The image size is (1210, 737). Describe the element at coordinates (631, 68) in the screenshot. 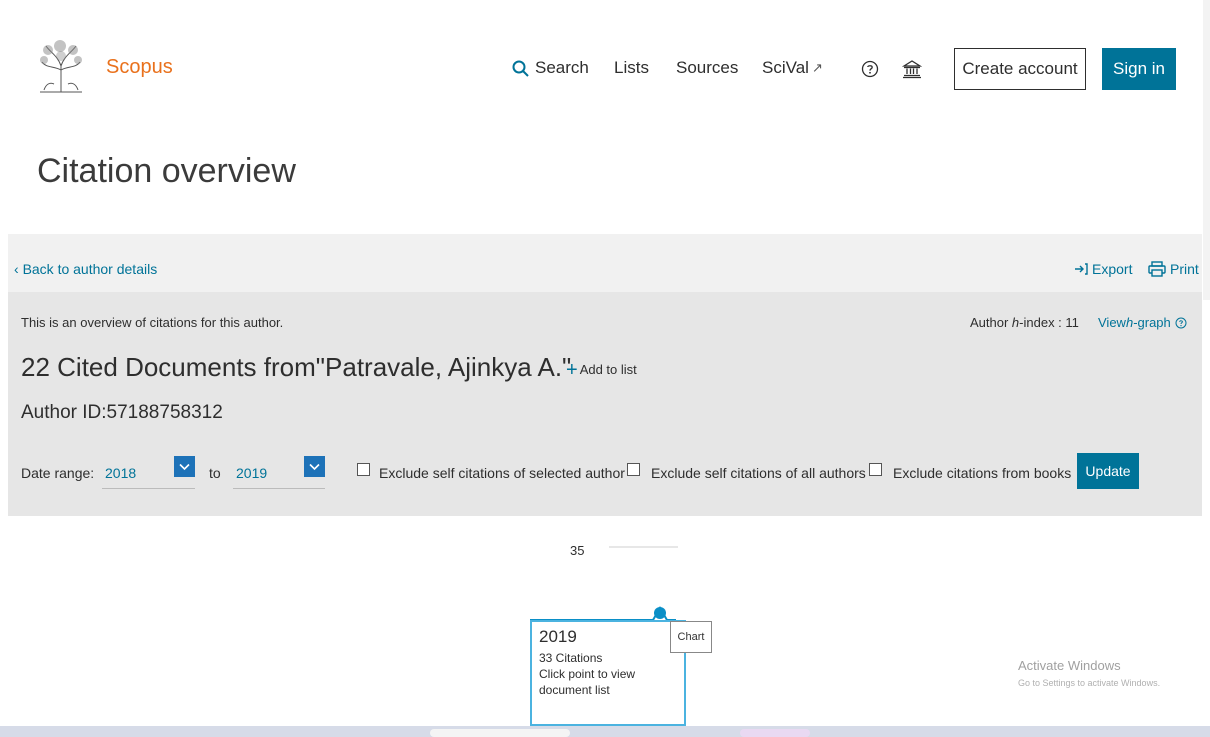

I see `nav-lists: Lists` at that location.